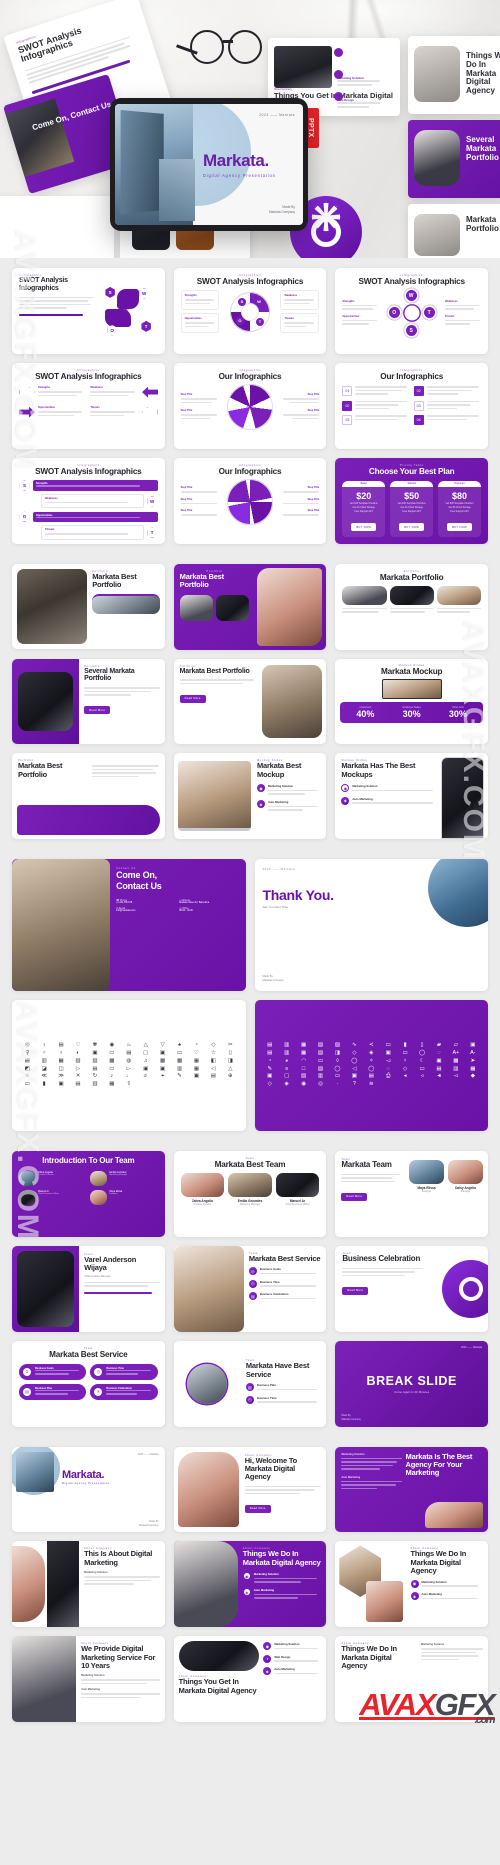 The image size is (500, 1865). I want to click on arrow-icon, so click(150, 412).